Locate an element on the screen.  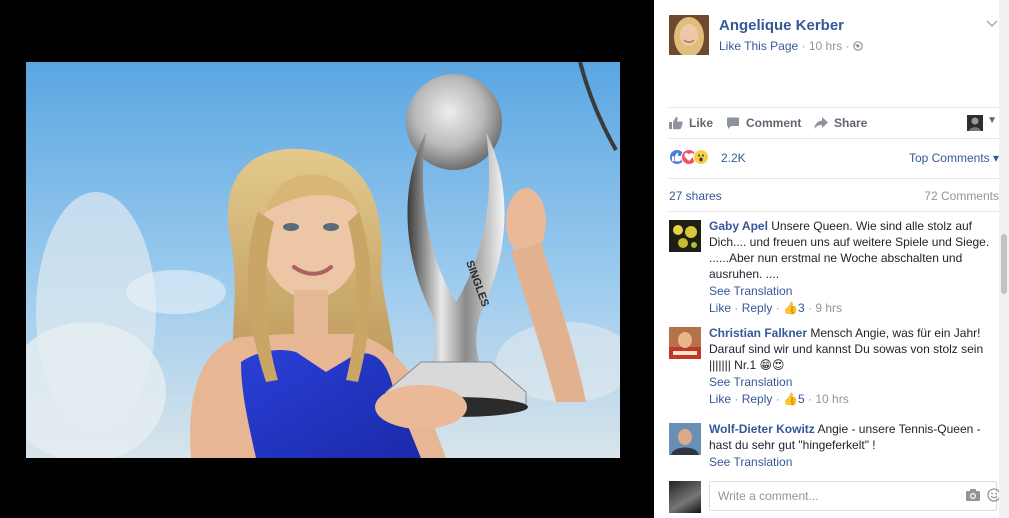
like-button: Like is located at coordinates (691, 123).